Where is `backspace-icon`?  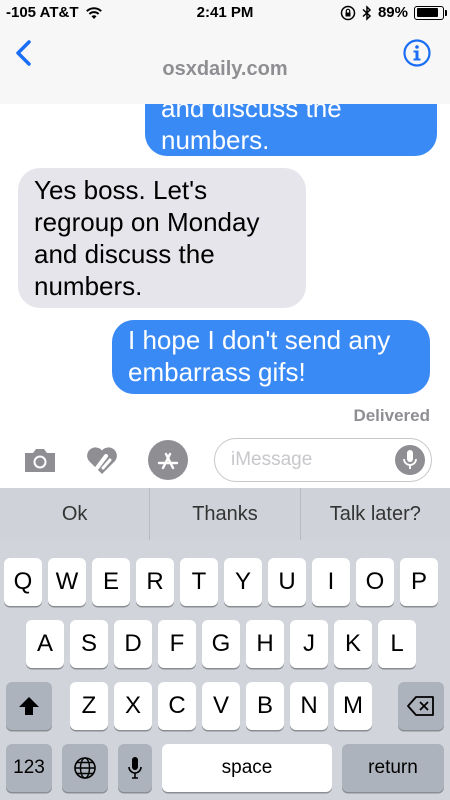 backspace-icon is located at coordinates (420, 706).